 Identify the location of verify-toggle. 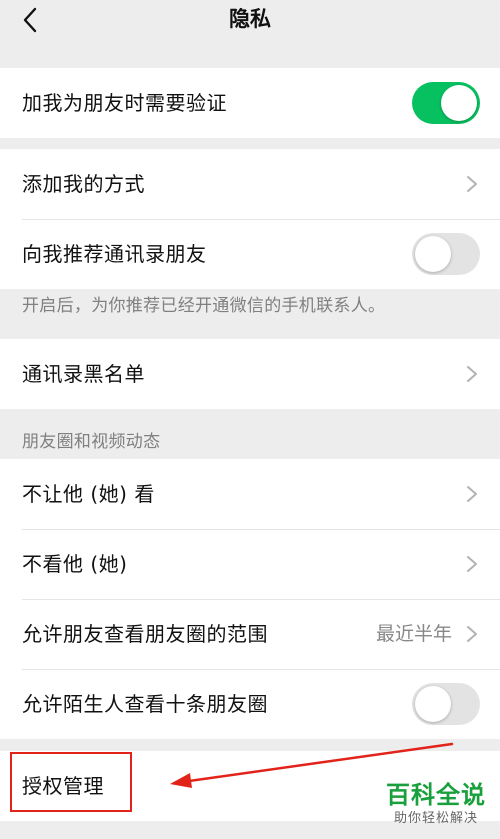
(446, 103).